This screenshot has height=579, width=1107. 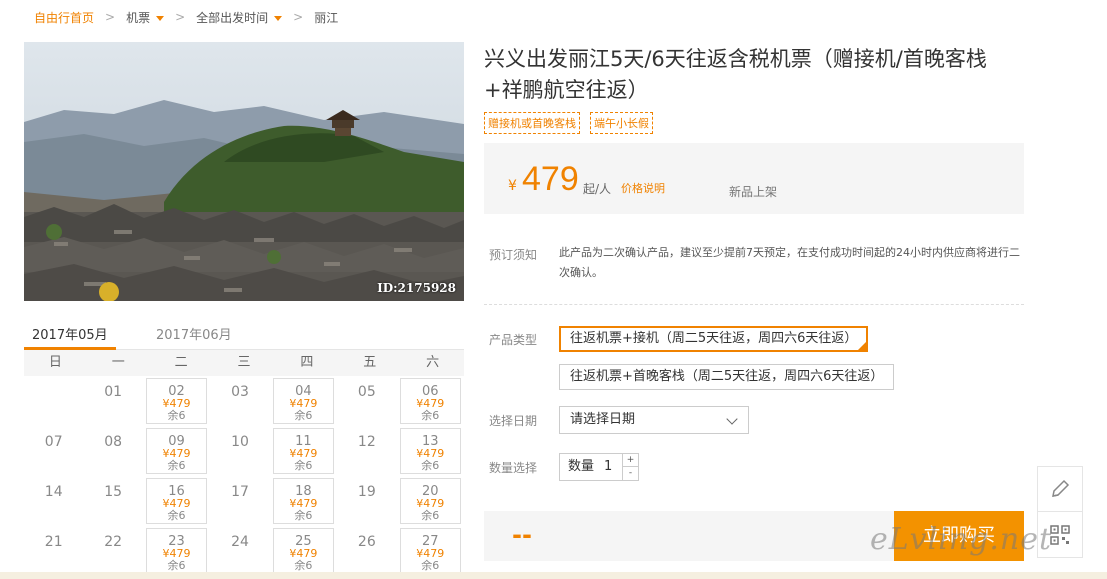 What do you see at coordinates (326, 17) in the screenshot?
I see `breadcrumb-destination: 丽江` at bounding box center [326, 17].